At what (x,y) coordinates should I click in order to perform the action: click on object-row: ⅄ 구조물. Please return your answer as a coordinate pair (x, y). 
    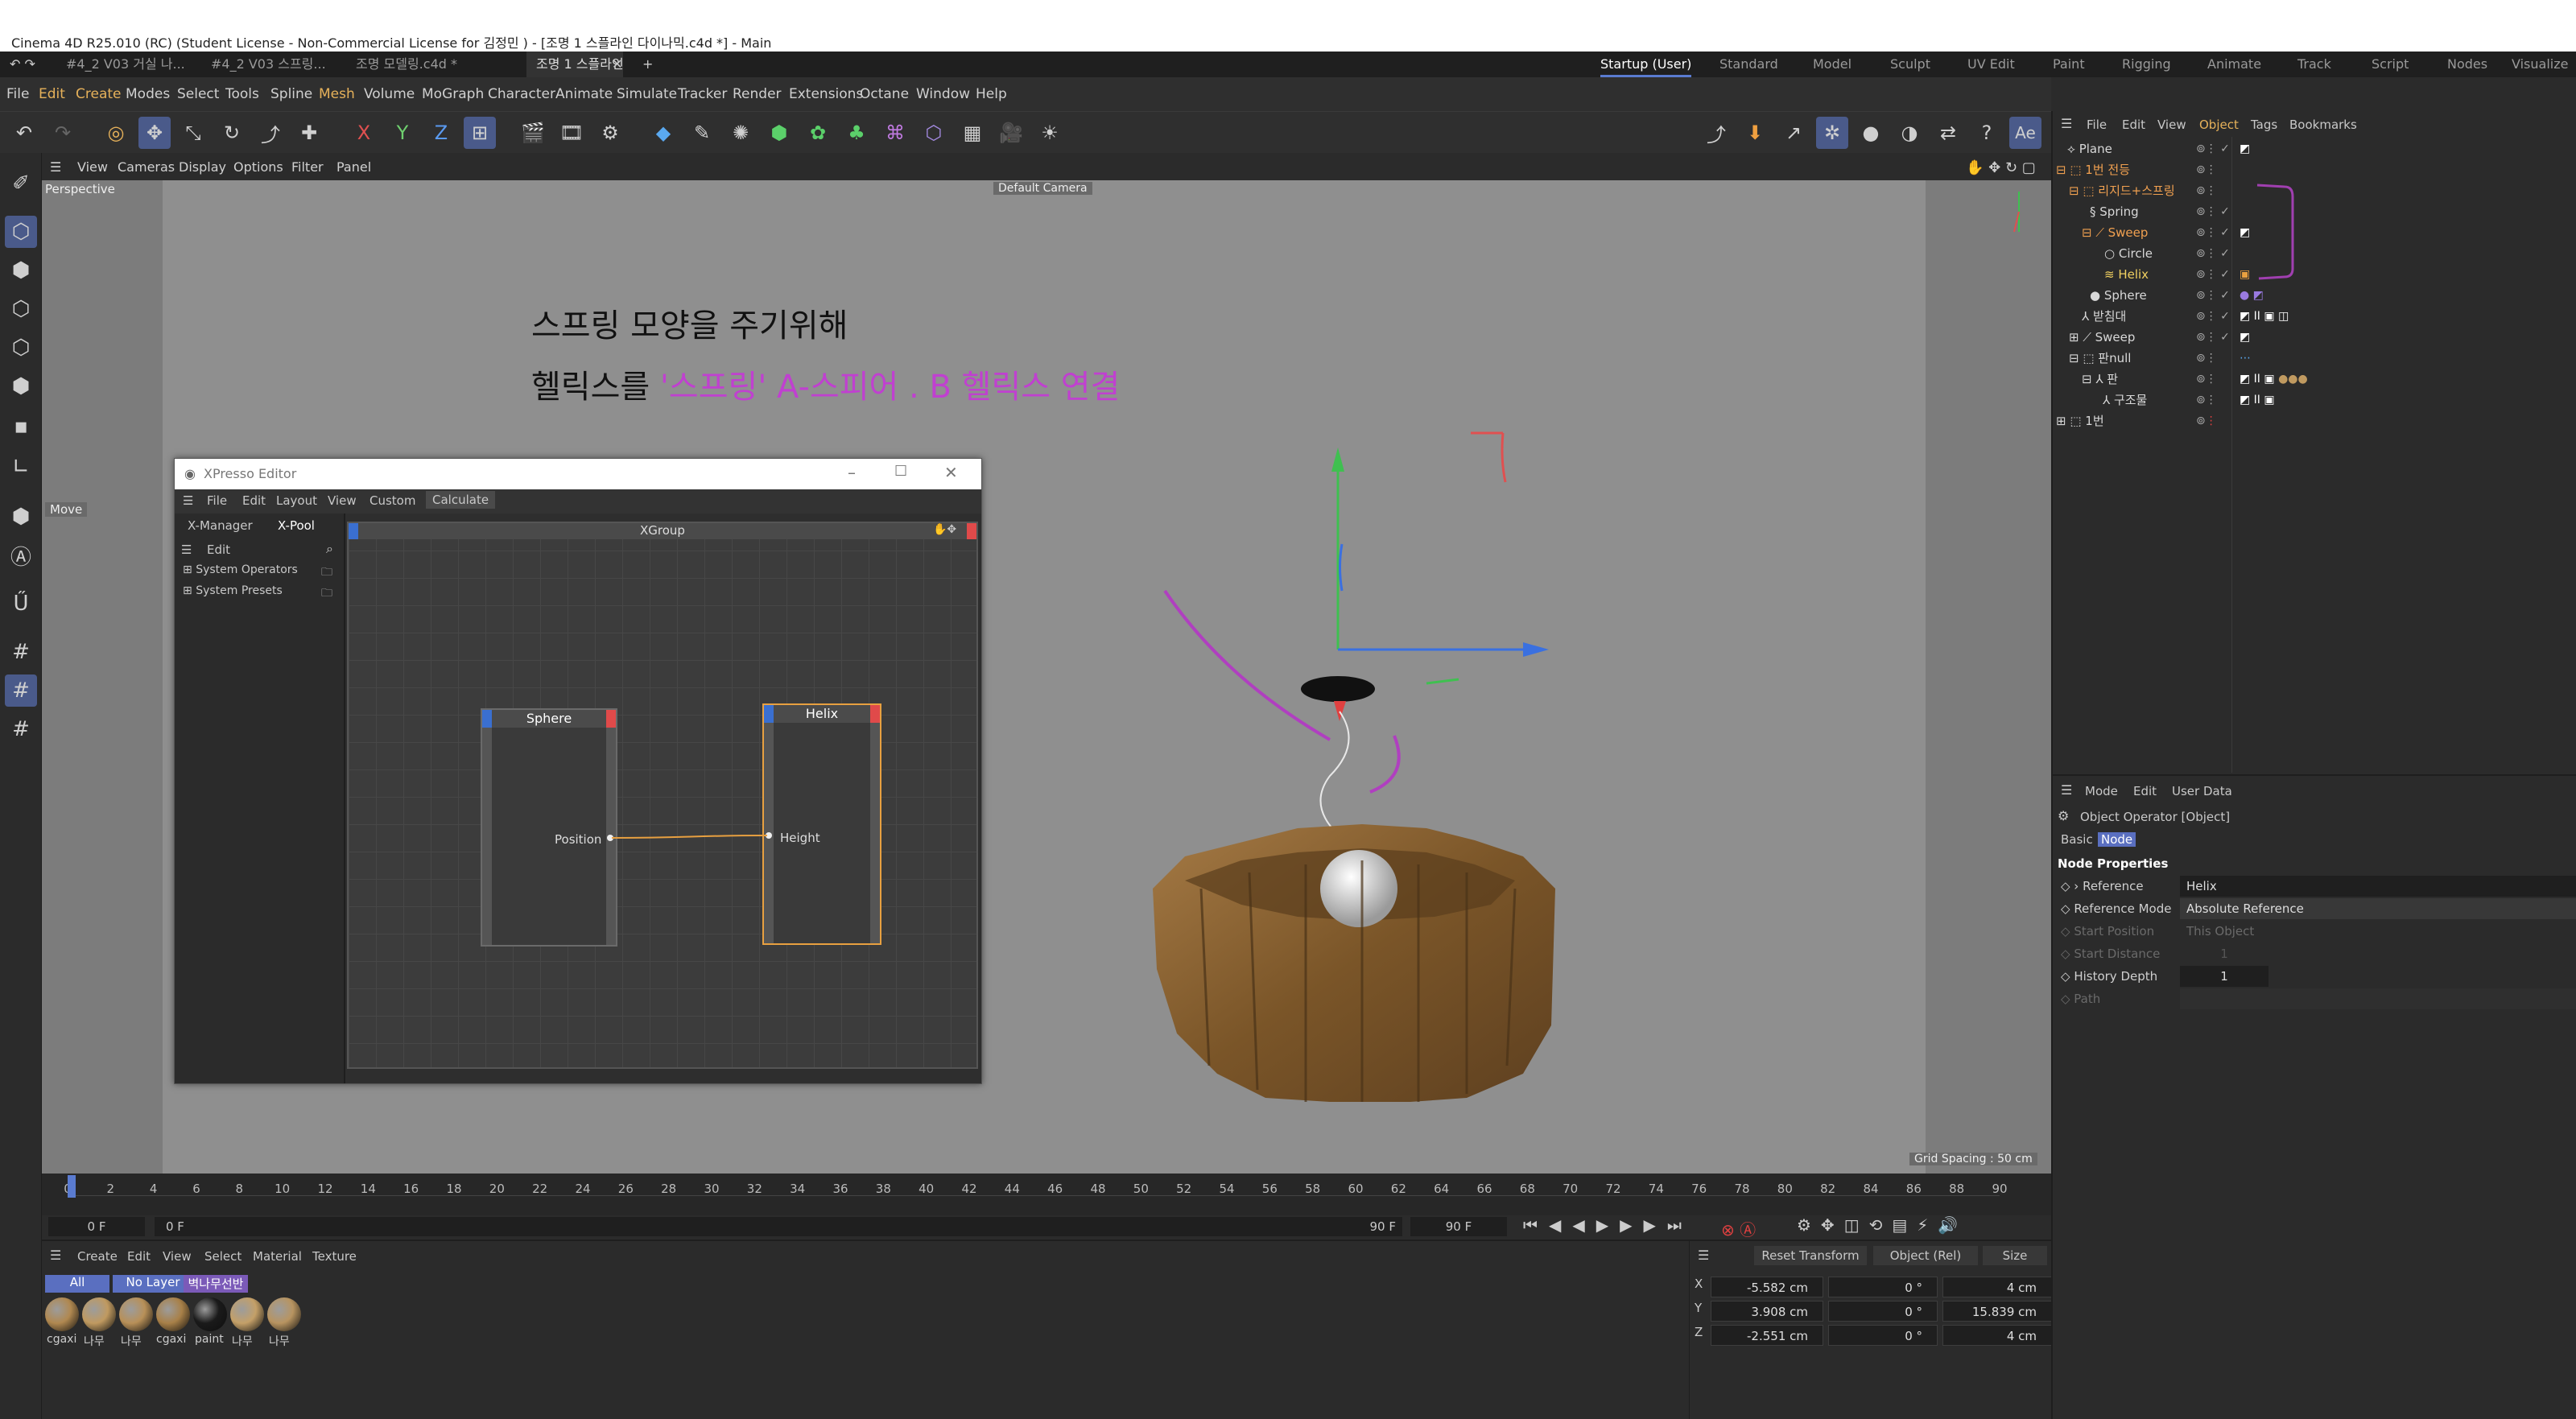
    Looking at the image, I should click on (2125, 400).